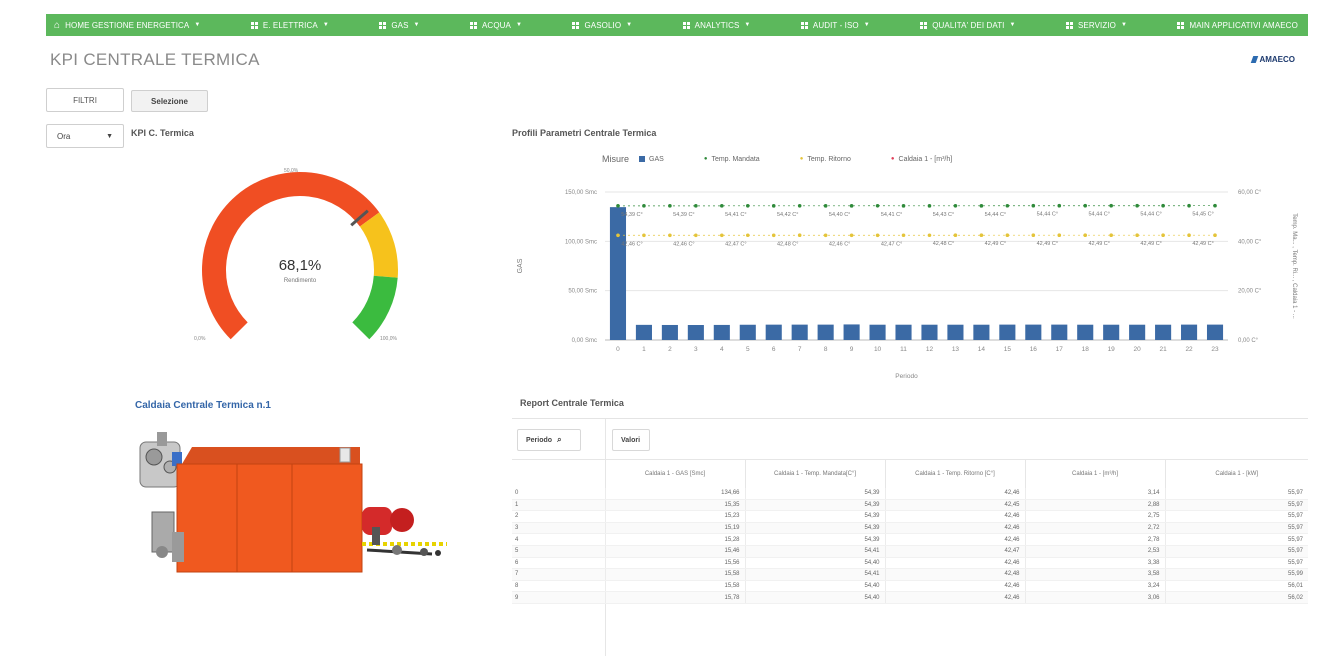 The image size is (1333, 656). What do you see at coordinates (910, 551) in the screenshot?
I see `table-row: 5 15,46 54,41 42,47 2,53 55,97` at bounding box center [910, 551].